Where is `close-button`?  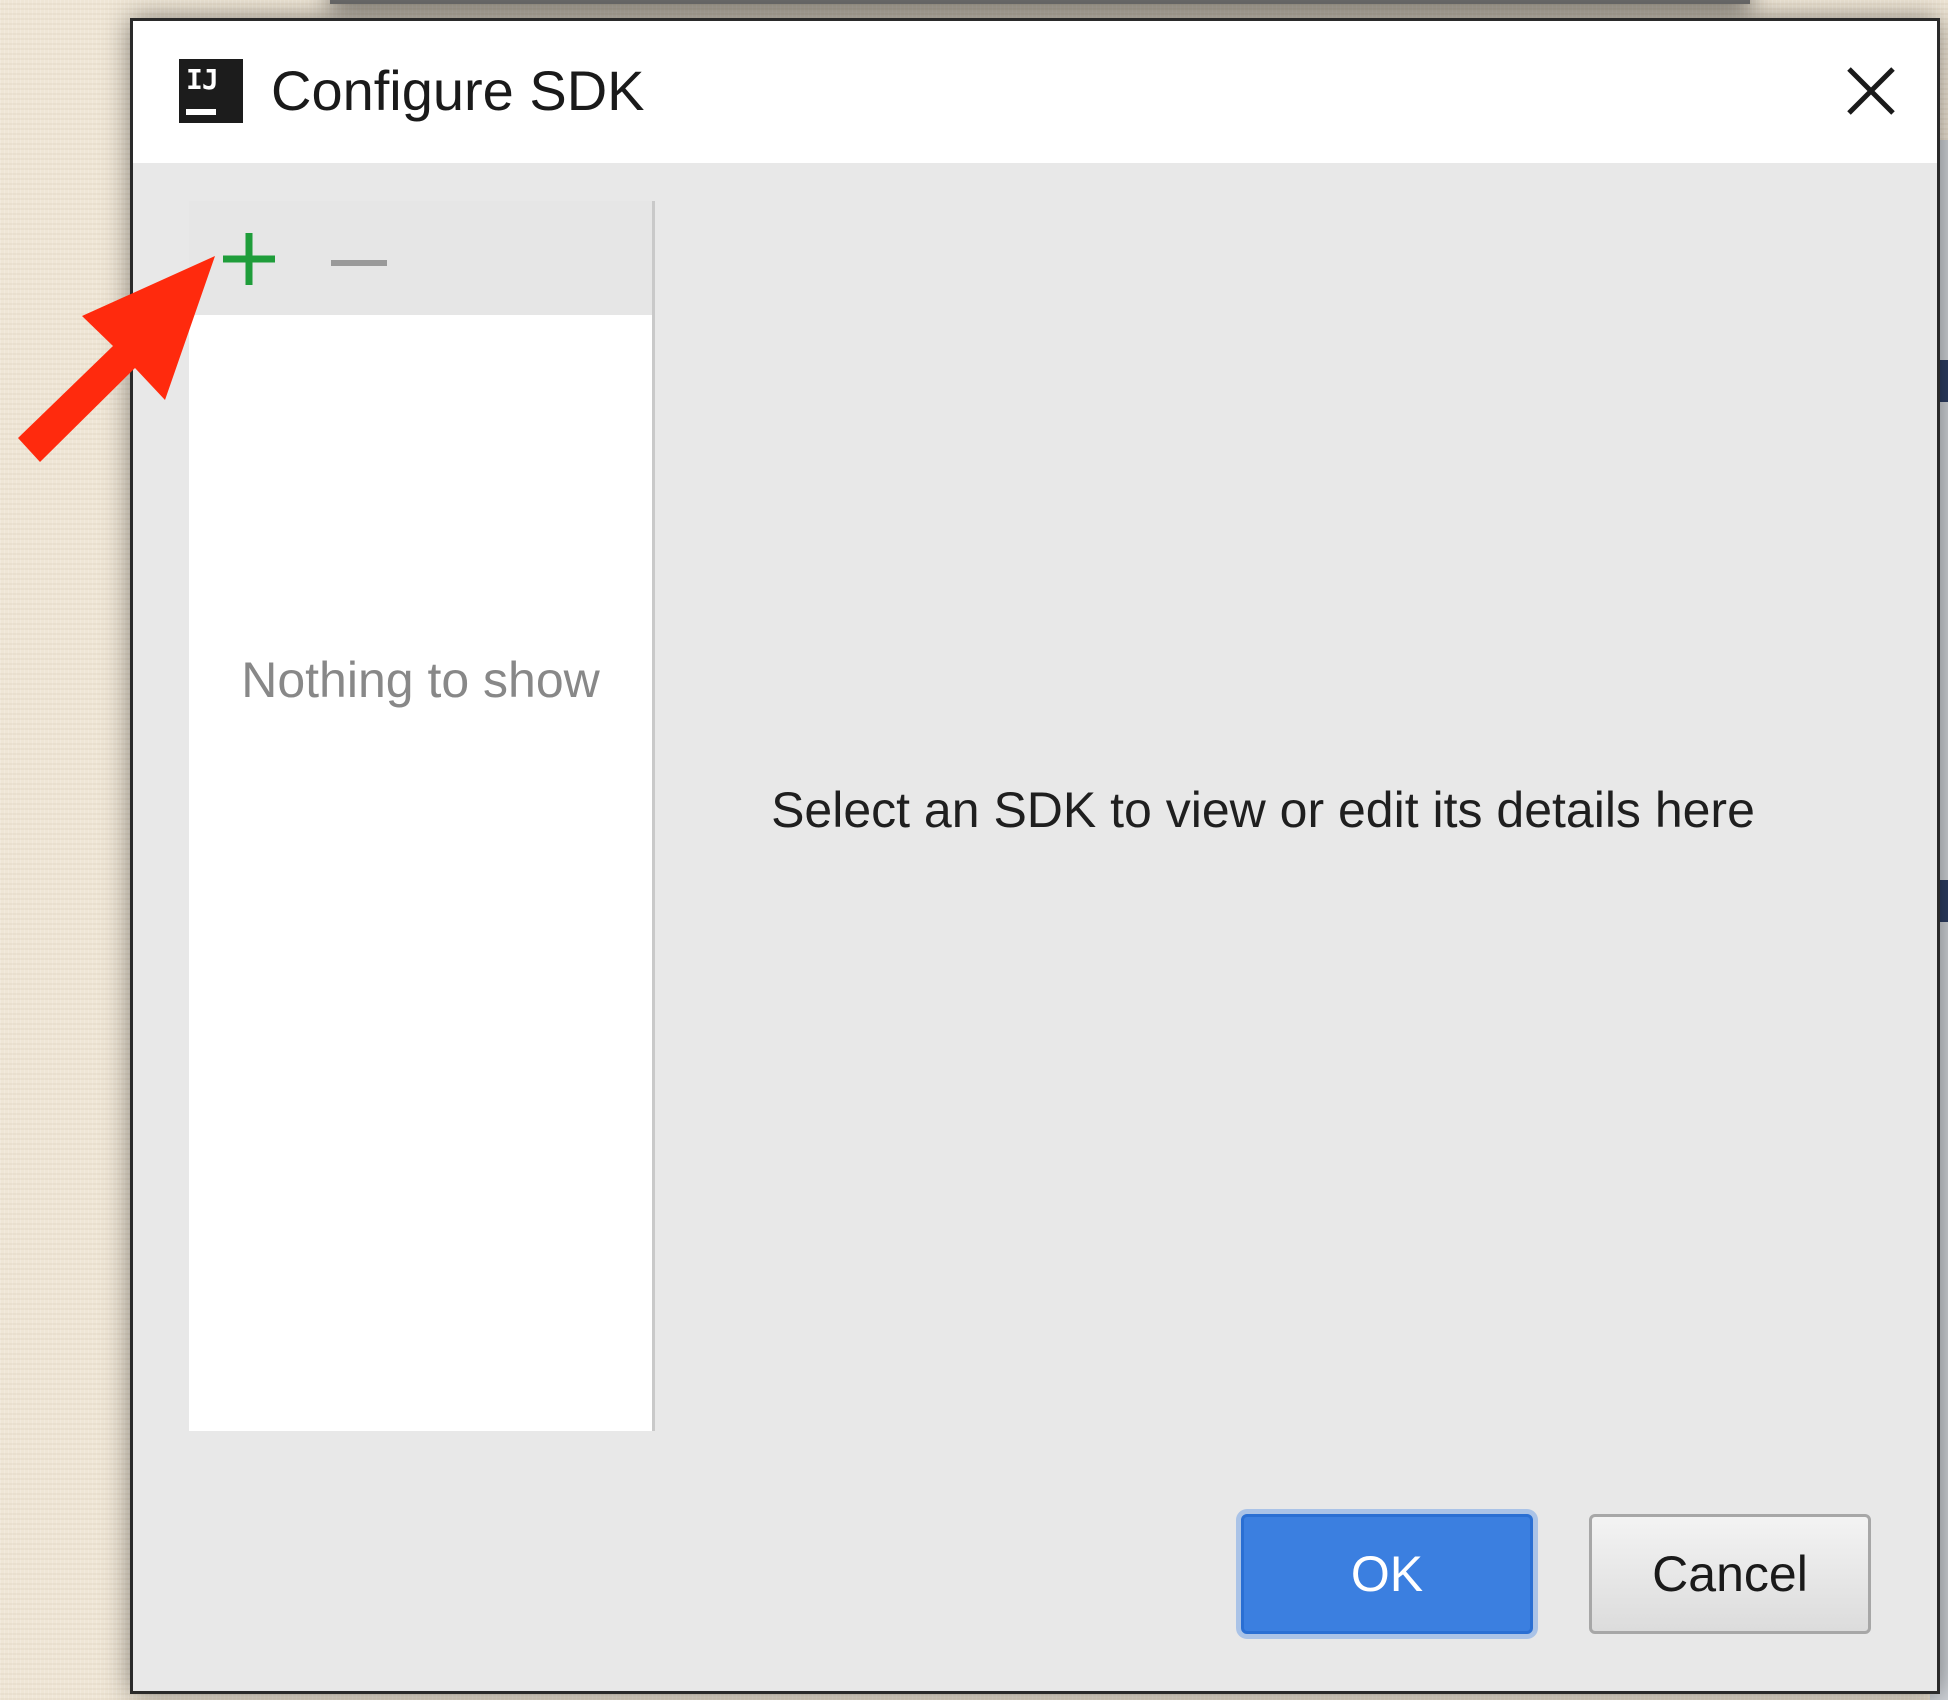
close-button is located at coordinates (1871, 91).